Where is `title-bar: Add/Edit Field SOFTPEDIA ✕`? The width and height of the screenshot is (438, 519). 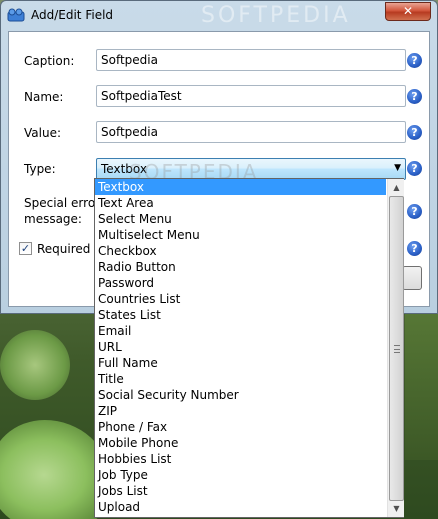 title-bar: Add/Edit Field SOFTPEDIA ✕ is located at coordinates (219, 16).